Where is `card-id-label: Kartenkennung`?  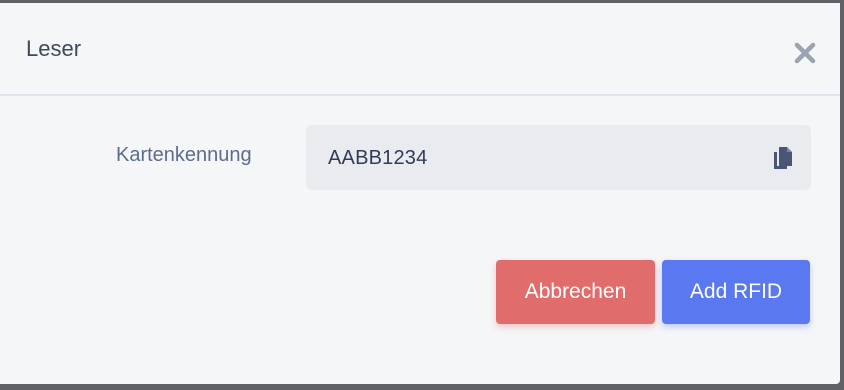
card-id-label: Kartenkennung is located at coordinates (184, 155).